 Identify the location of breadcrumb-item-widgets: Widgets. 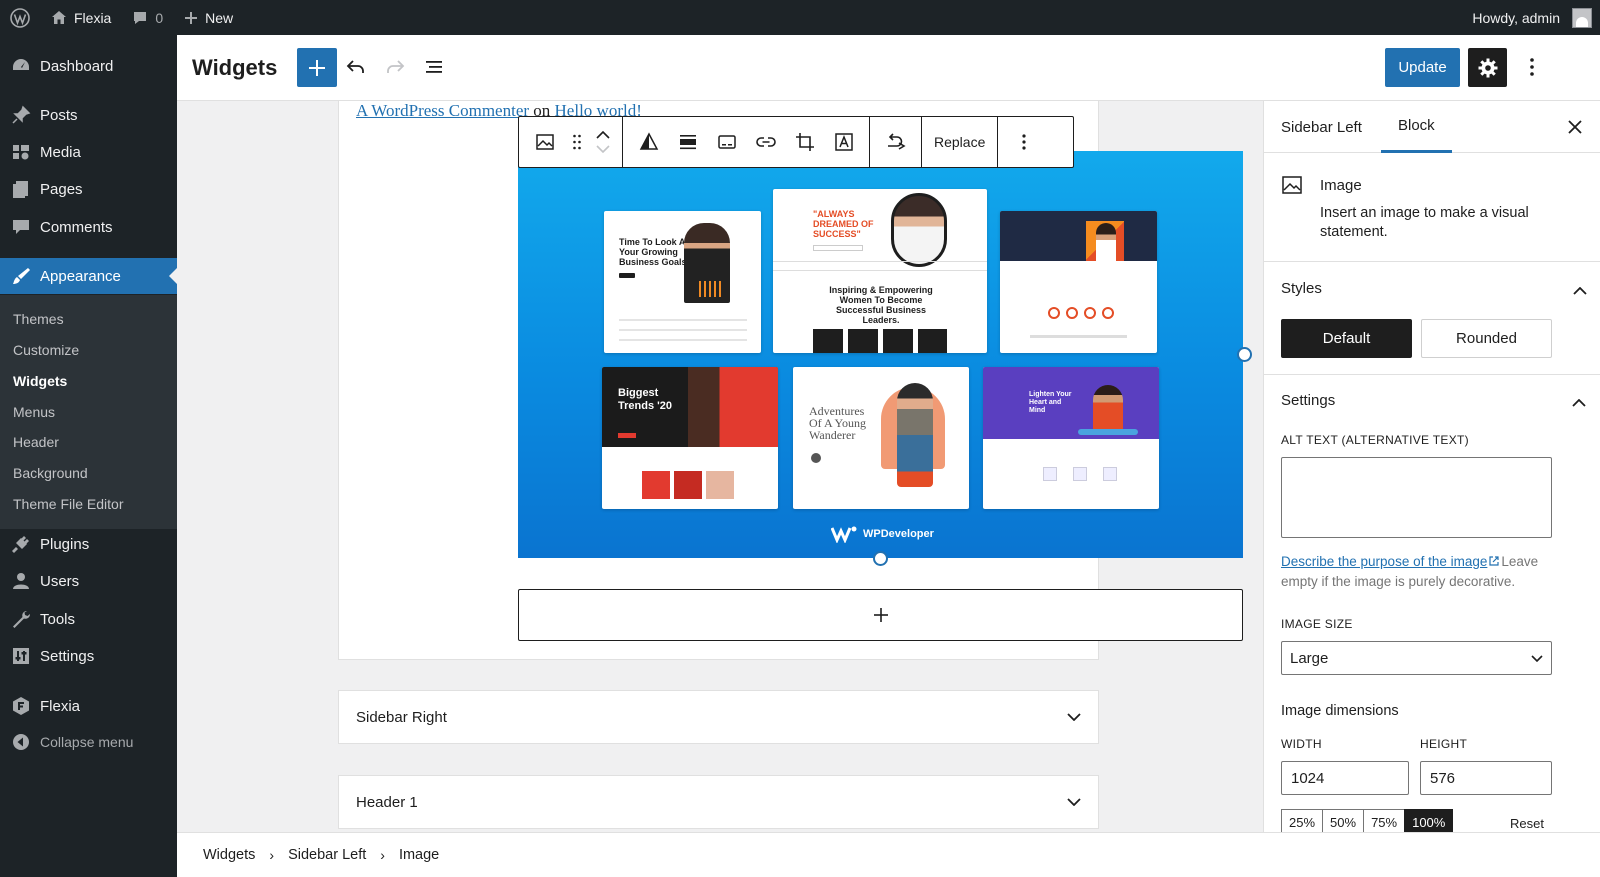
(229, 855).